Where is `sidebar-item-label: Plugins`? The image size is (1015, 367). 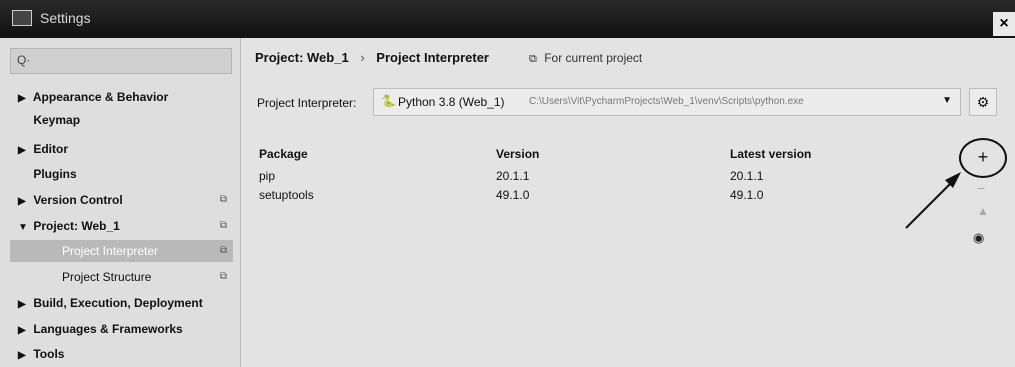
sidebar-item-label: Plugins is located at coordinates (55, 174).